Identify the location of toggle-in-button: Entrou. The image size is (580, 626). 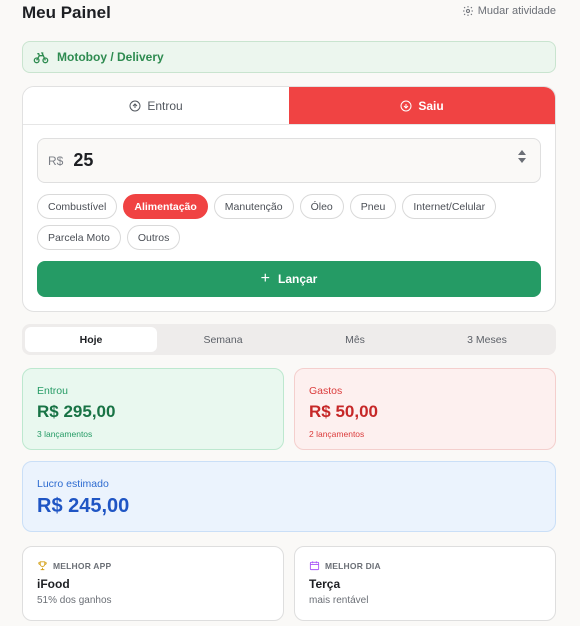
(156, 105).